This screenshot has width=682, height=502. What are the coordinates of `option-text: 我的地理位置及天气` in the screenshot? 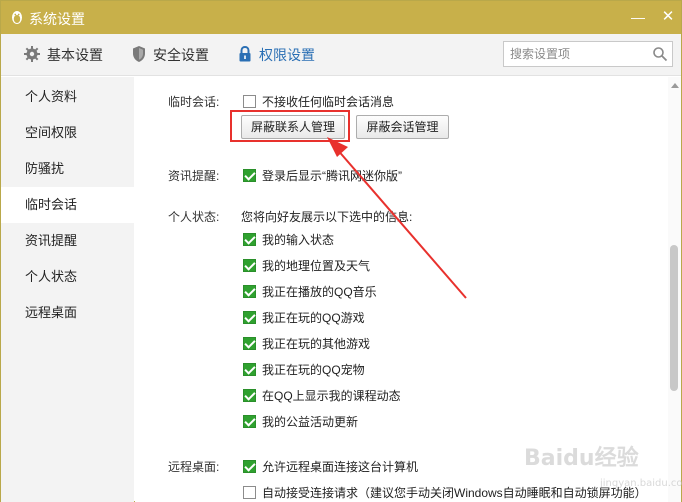 It's located at (316, 265).